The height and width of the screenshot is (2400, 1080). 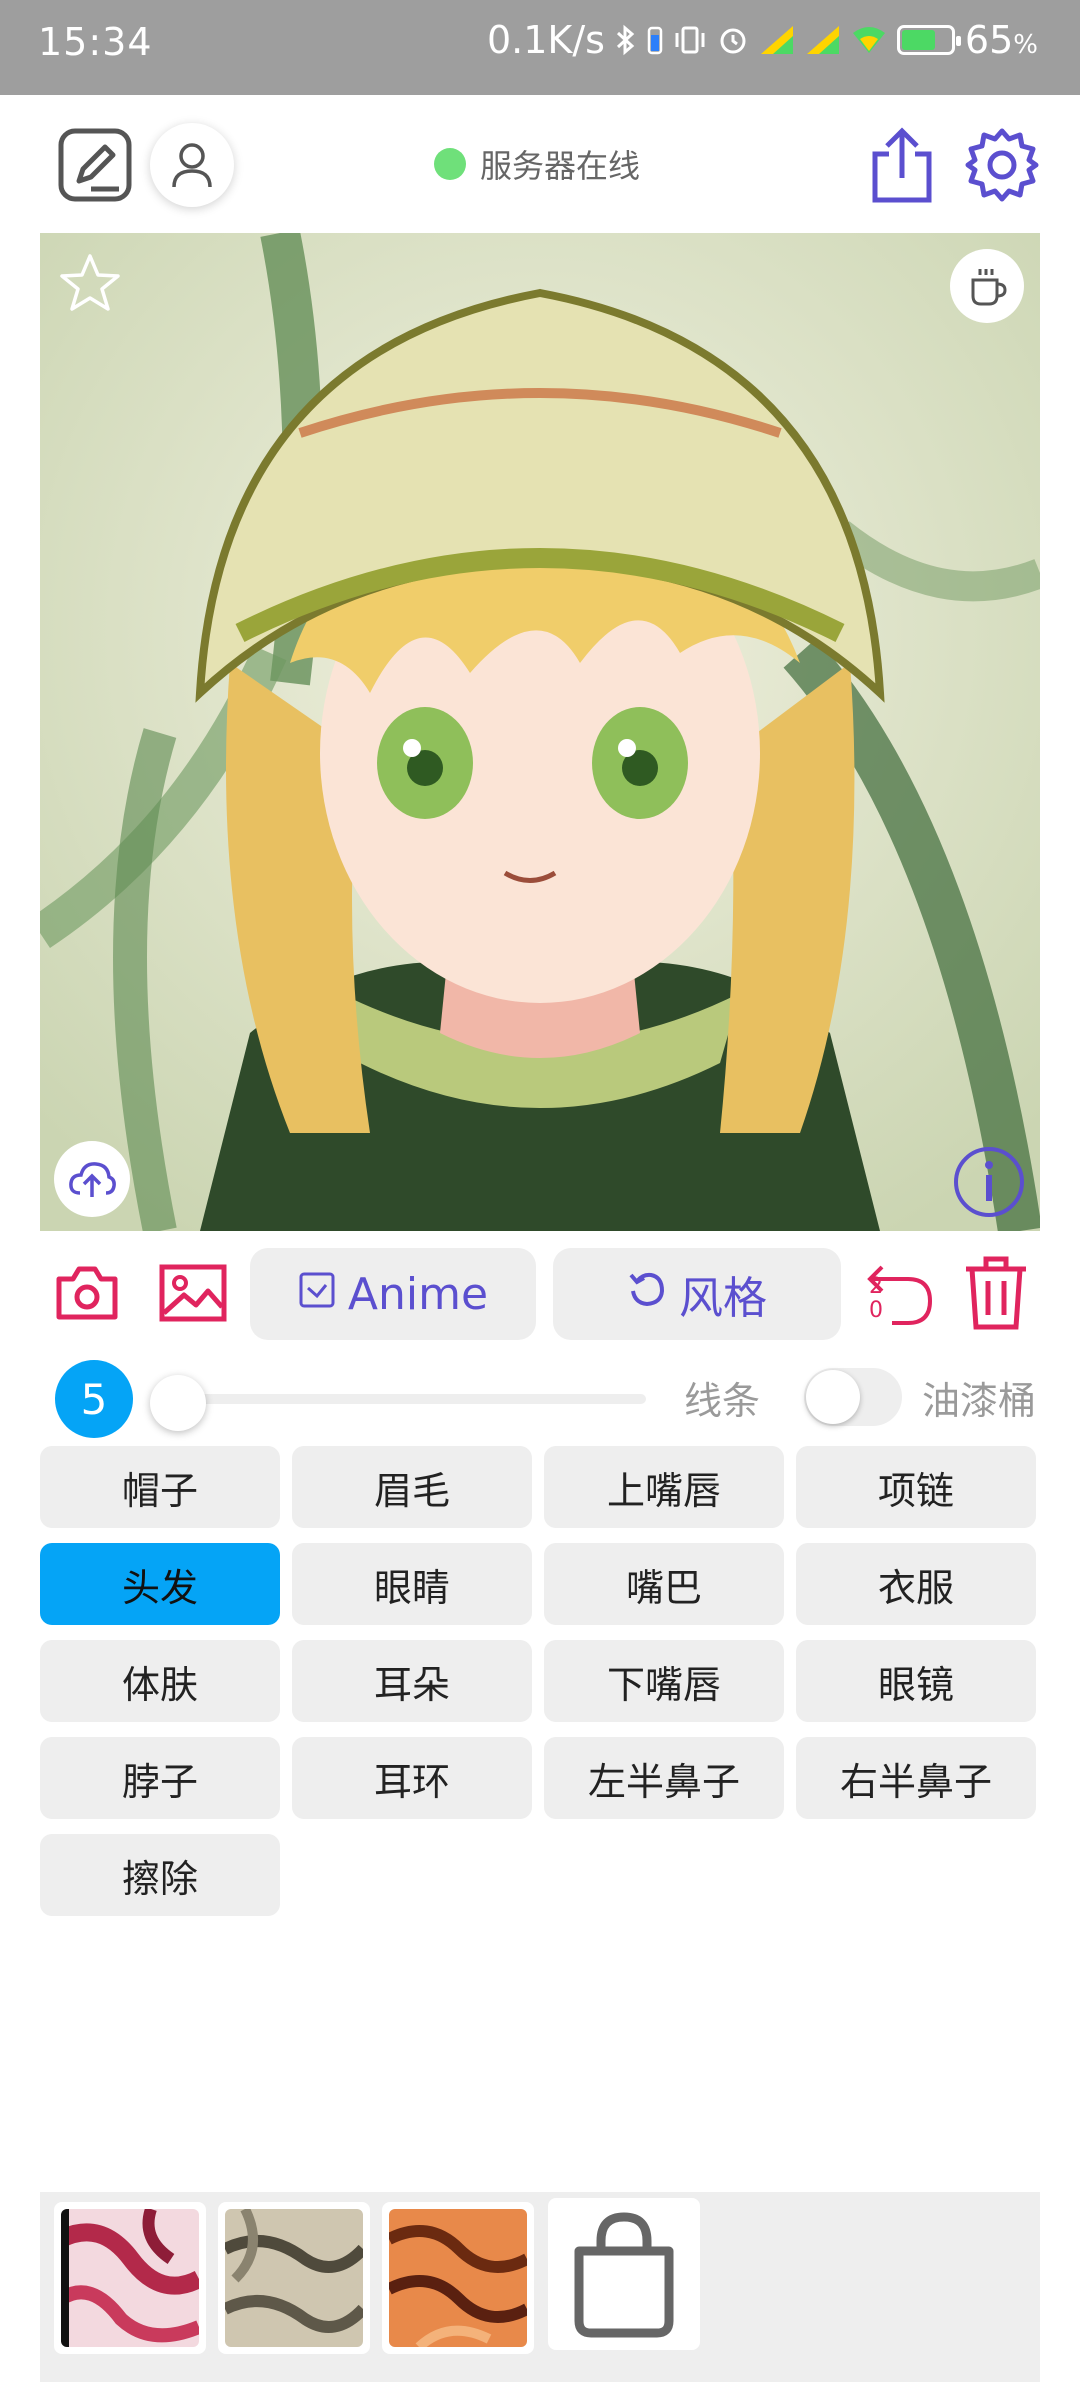 I want to click on anime-model-button: Anime, so click(x=393, y=1294).